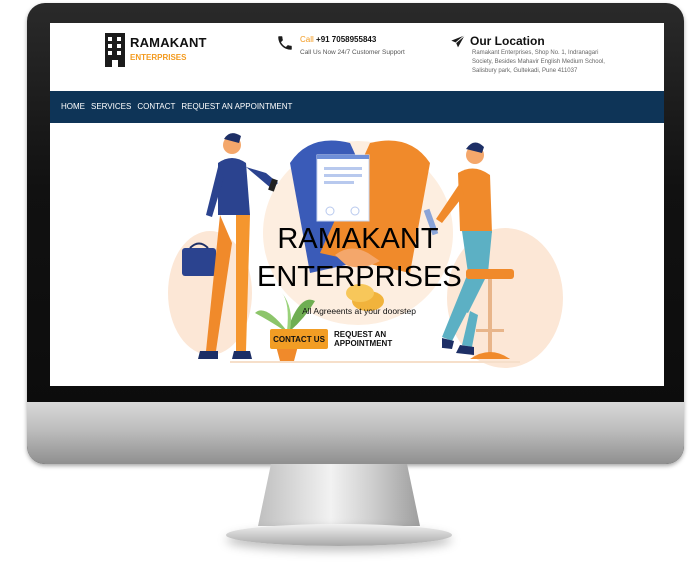 The image size is (690, 570). What do you see at coordinates (307, 39) in the screenshot?
I see `call-label: Call` at bounding box center [307, 39].